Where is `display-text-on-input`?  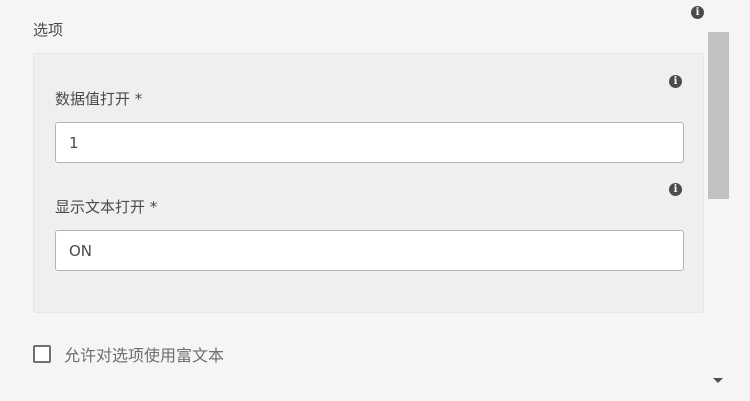 display-text-on-input is located at coordinates (369, 250).